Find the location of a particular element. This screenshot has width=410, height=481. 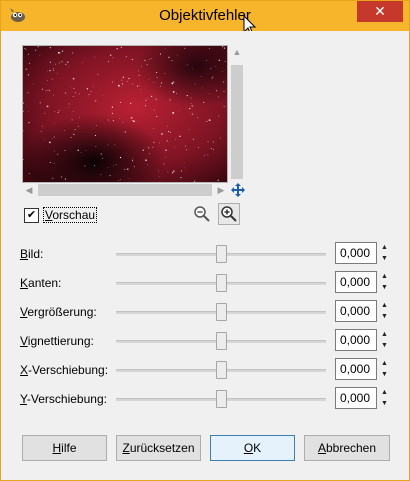

navigate-move-icon is located at coordinates (238, 190).